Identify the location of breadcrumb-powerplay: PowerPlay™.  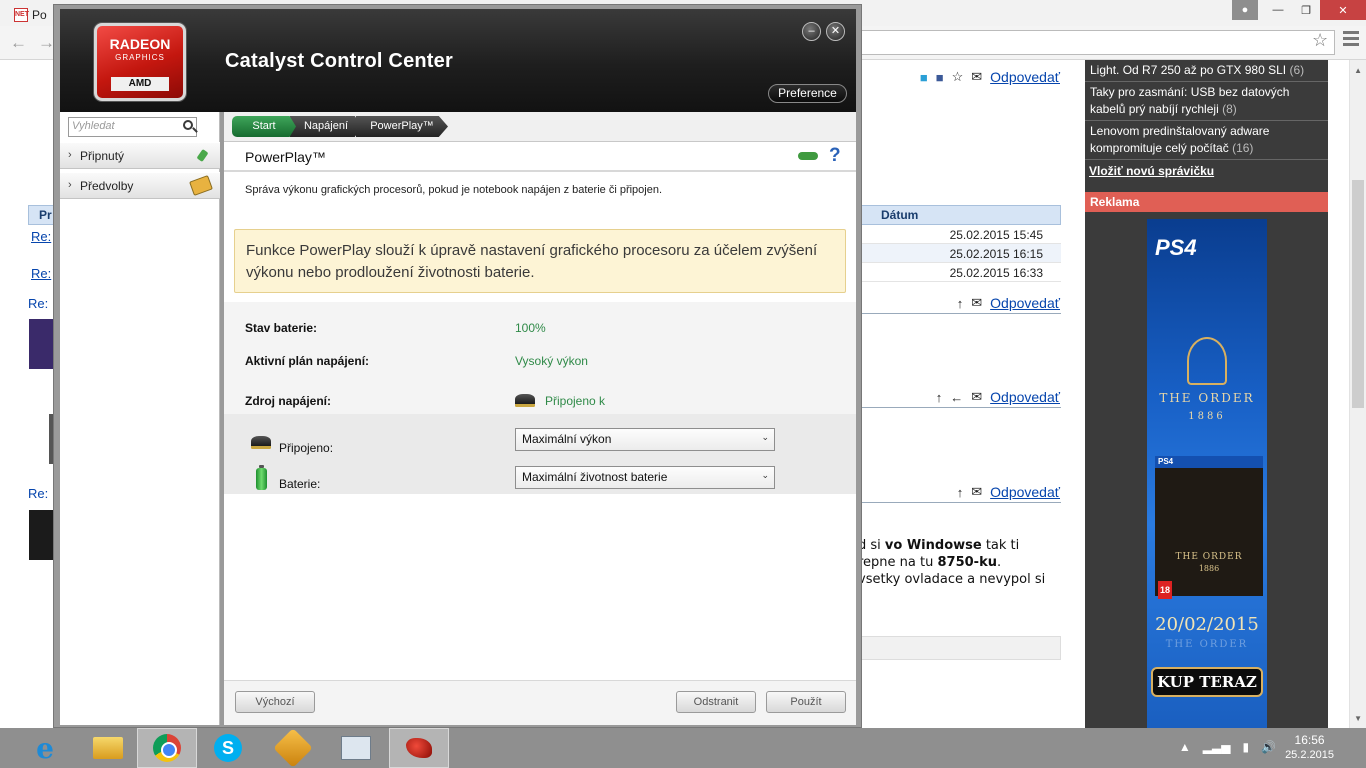
(402, 126).